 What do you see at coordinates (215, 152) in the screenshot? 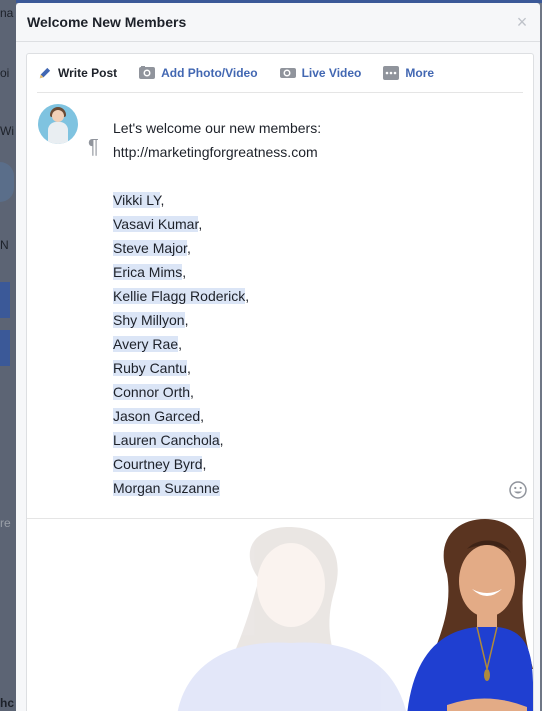
I see `post-url-line: http://marketingforgreatness.com` at bounding box center [215, 152].